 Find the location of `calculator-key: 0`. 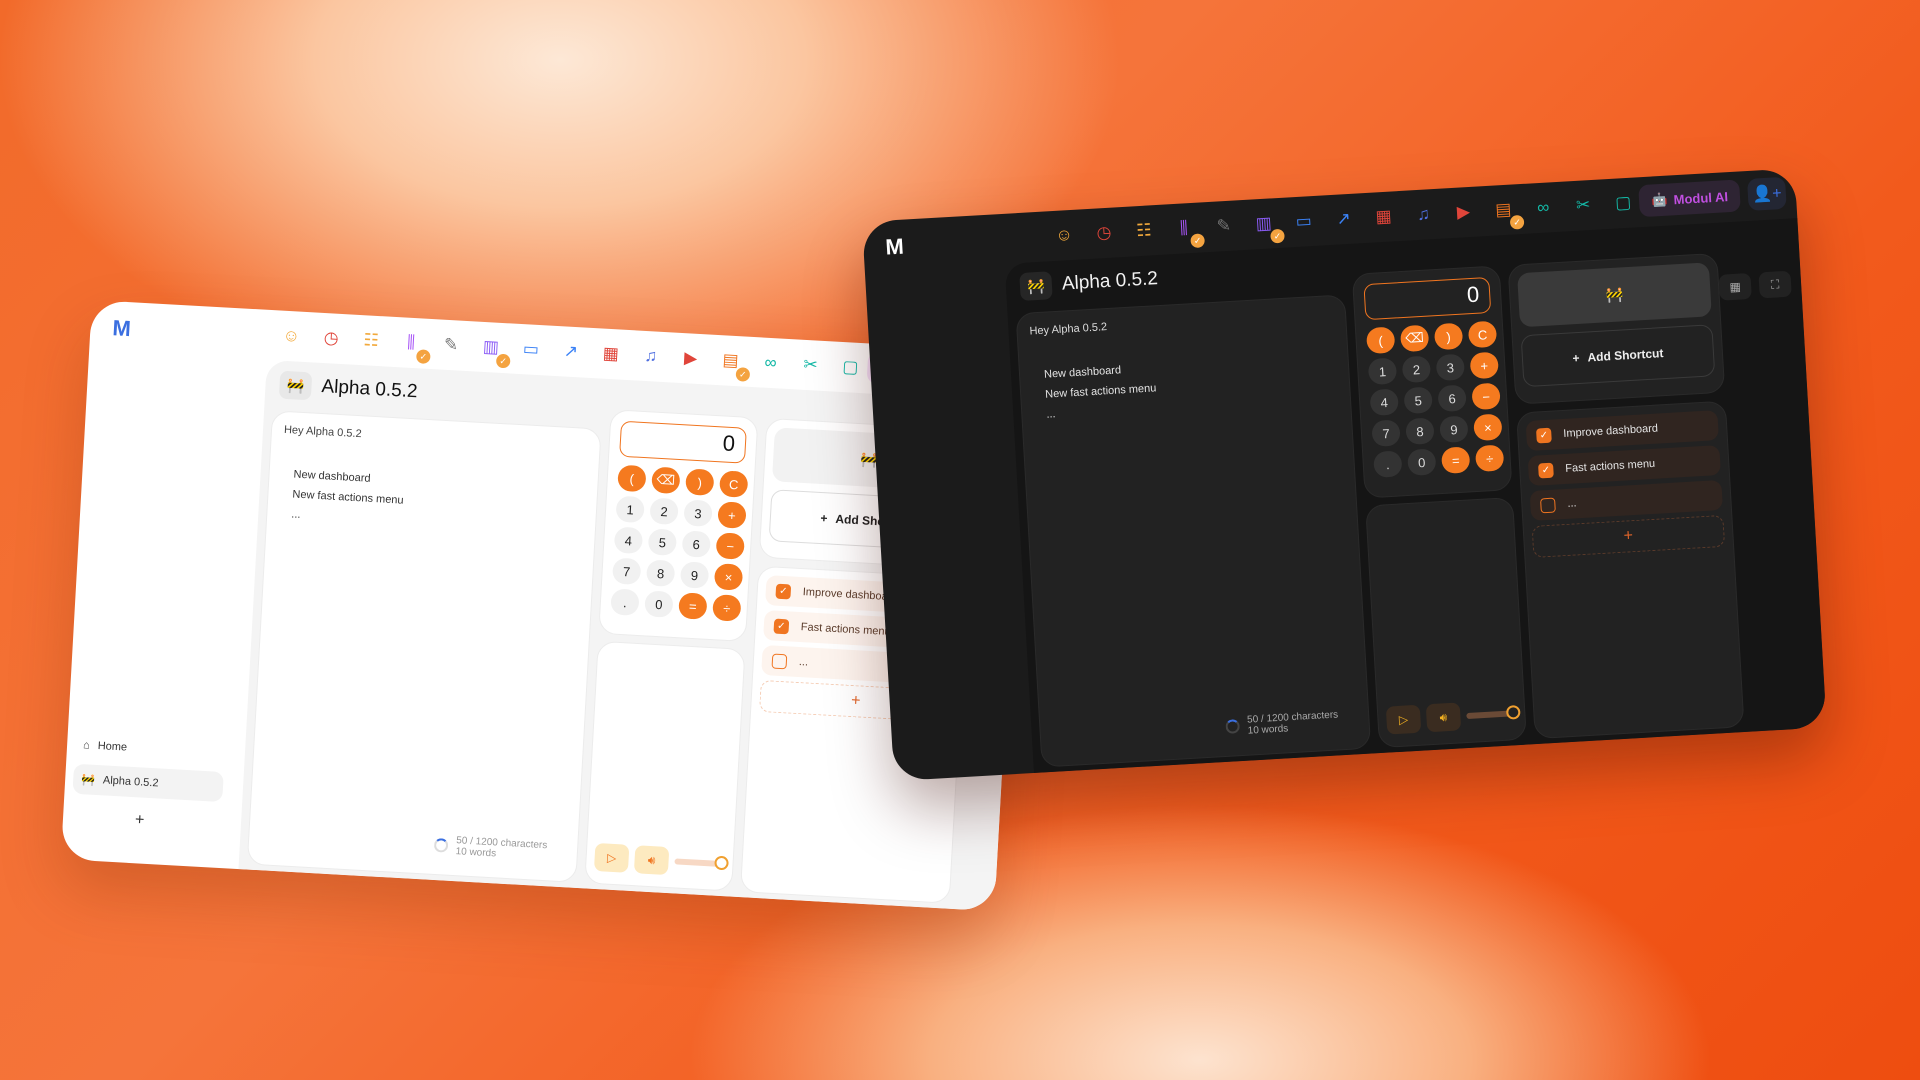

calculator-key: 0 is located at coordinates (1422, 462).